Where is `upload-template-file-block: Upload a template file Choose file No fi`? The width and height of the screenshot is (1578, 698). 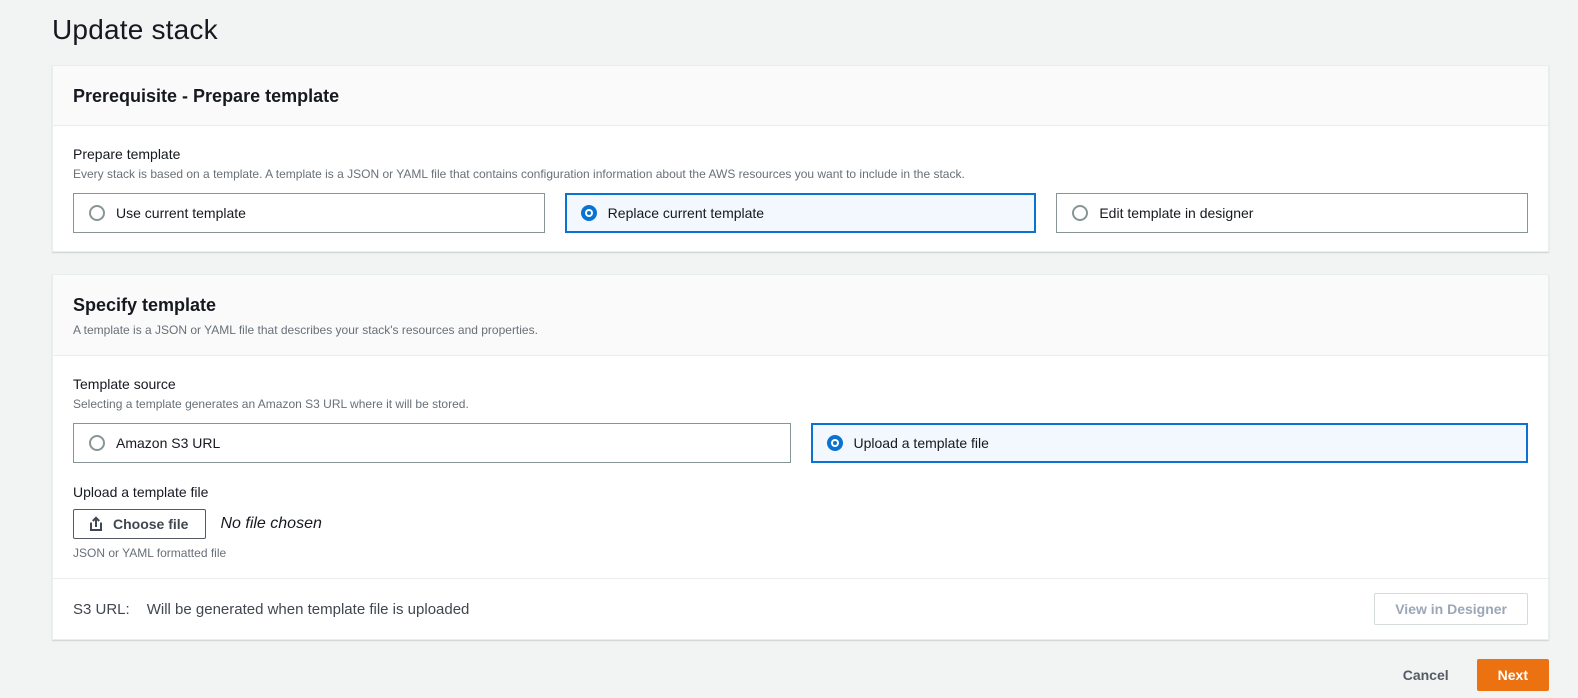 upload-template-file-block: Upload a template file Choose file No fi is located at coordinates (800, 522).